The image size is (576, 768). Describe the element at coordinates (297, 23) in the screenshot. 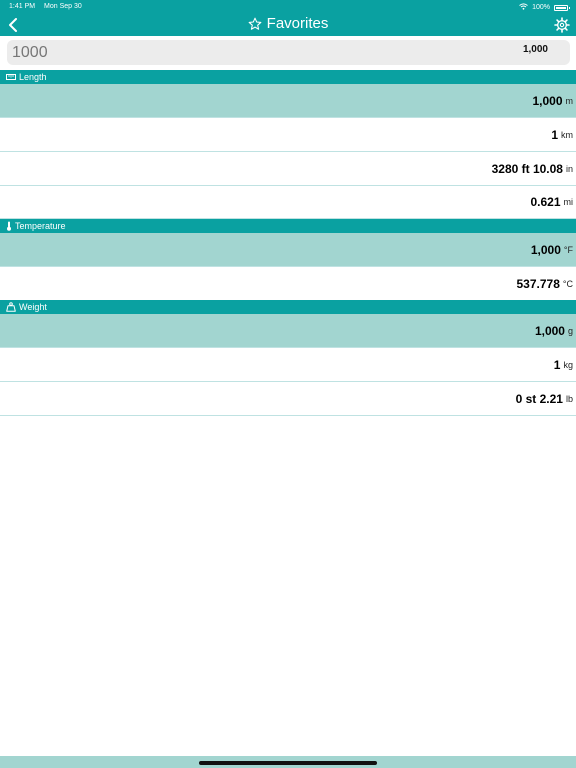

I see `page-title-text: Favorites` at that location.